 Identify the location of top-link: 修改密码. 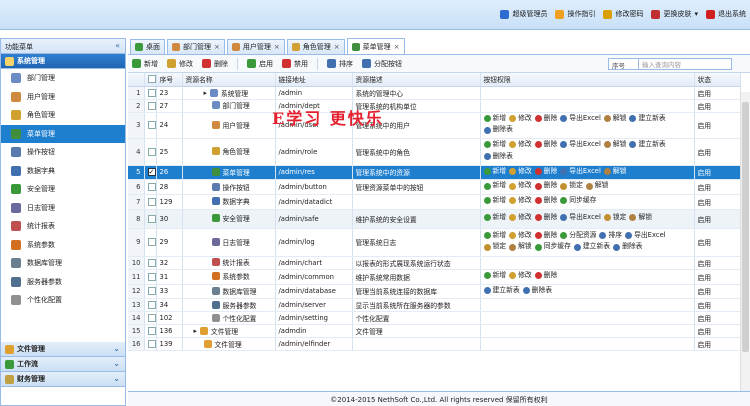
(623, 14).